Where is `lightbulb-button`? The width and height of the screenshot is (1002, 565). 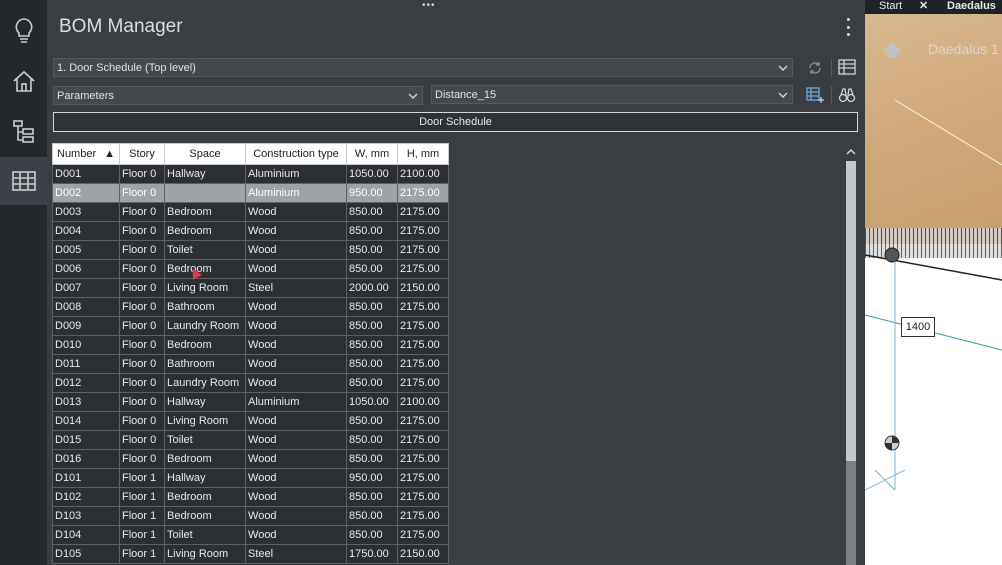
lightbulb-button is located at coordinates (23, 30).